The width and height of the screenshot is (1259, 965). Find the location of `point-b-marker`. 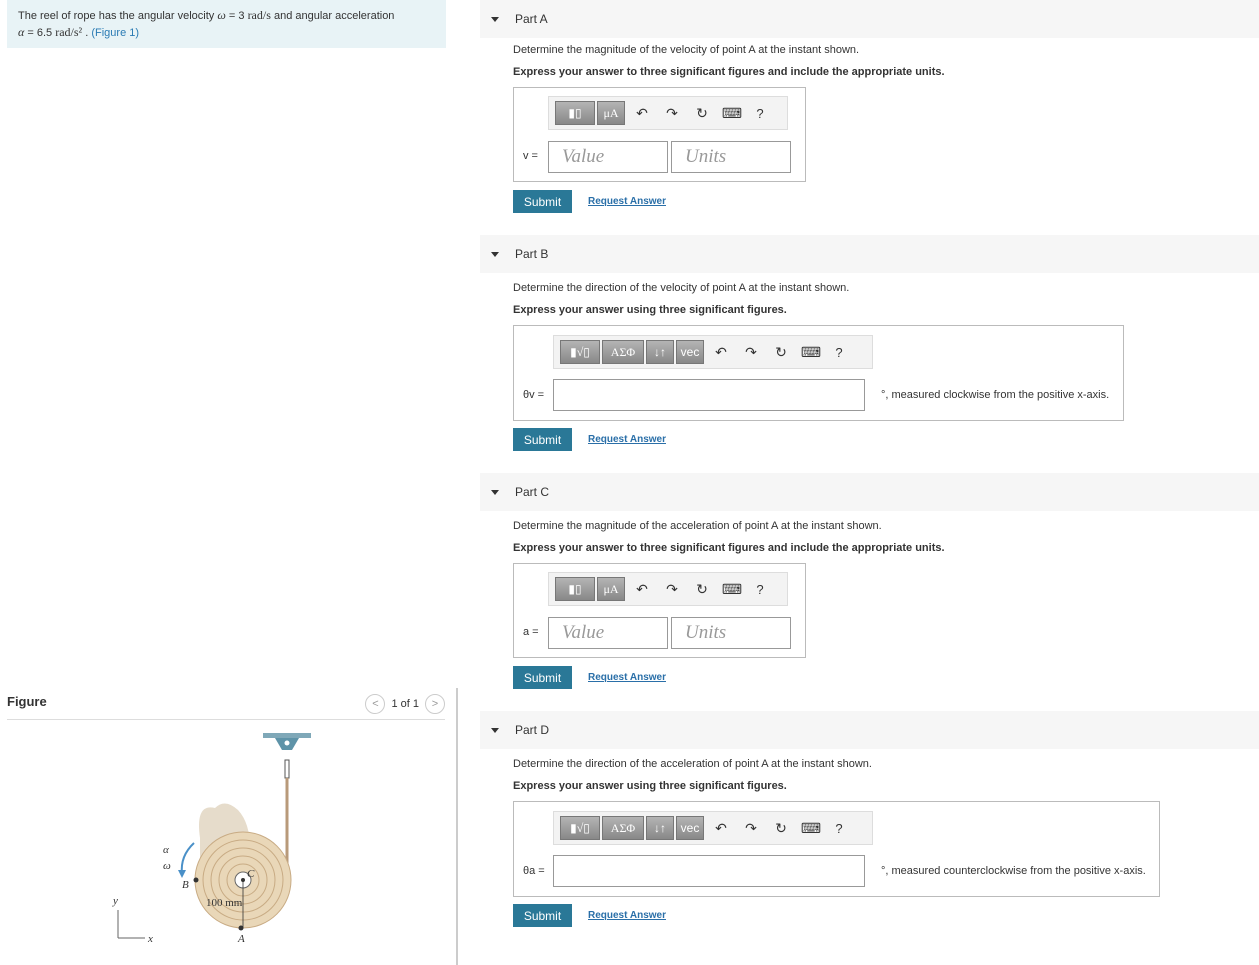

point-b-marker is located at coordinates (196, 880).